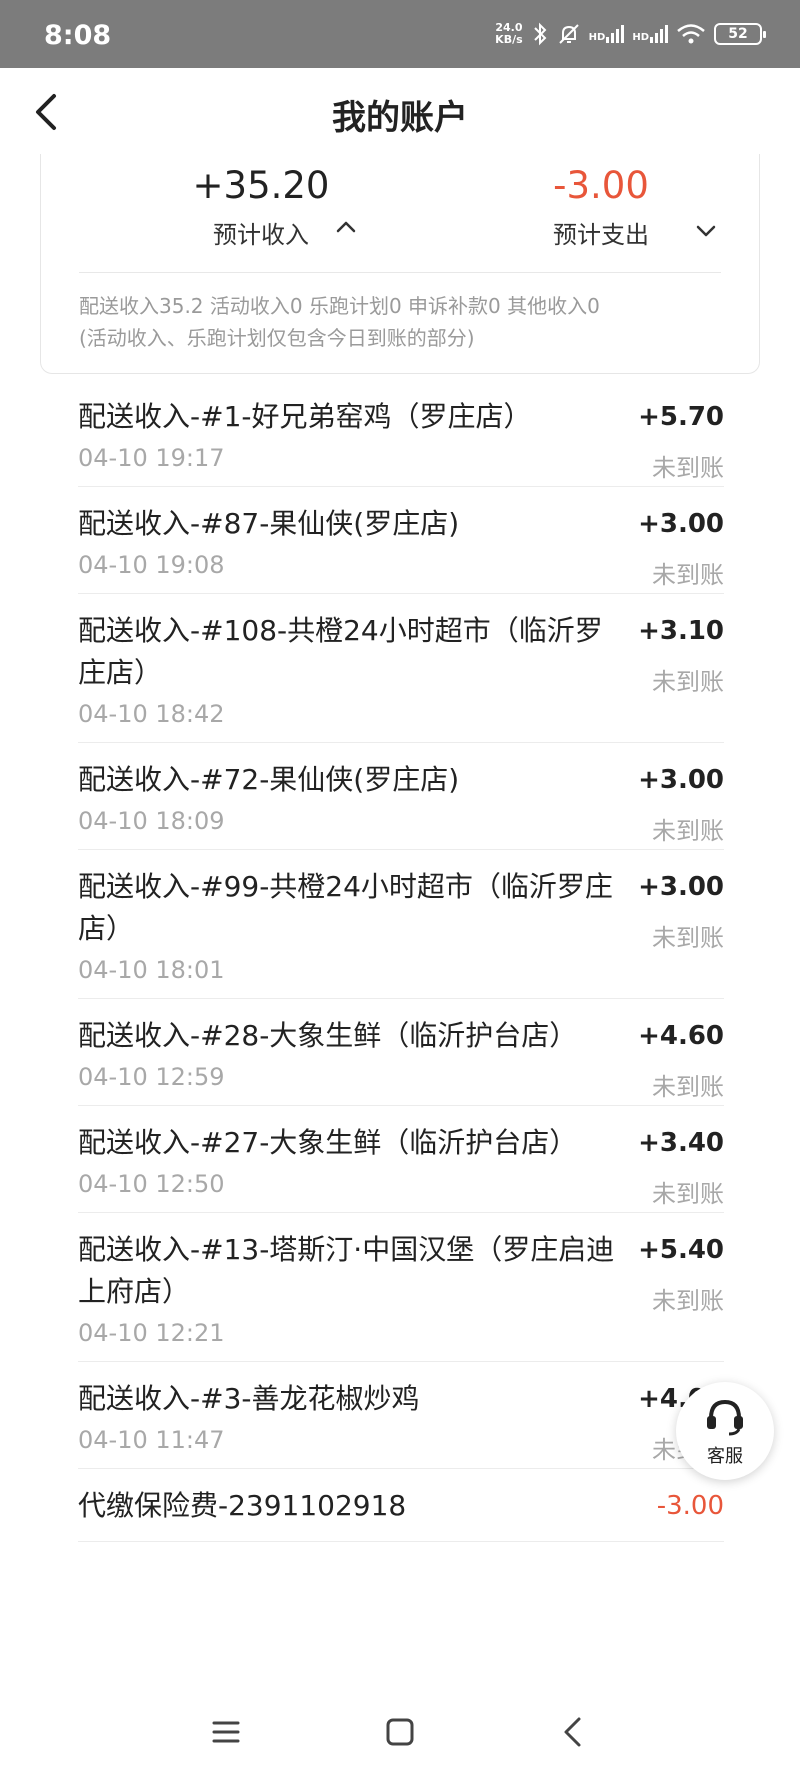 The width and height of the screenshot is (800, 1778). I want to click on transaction-row: 代缴保险费-2391102918 -3.00, so click(401, 1505).